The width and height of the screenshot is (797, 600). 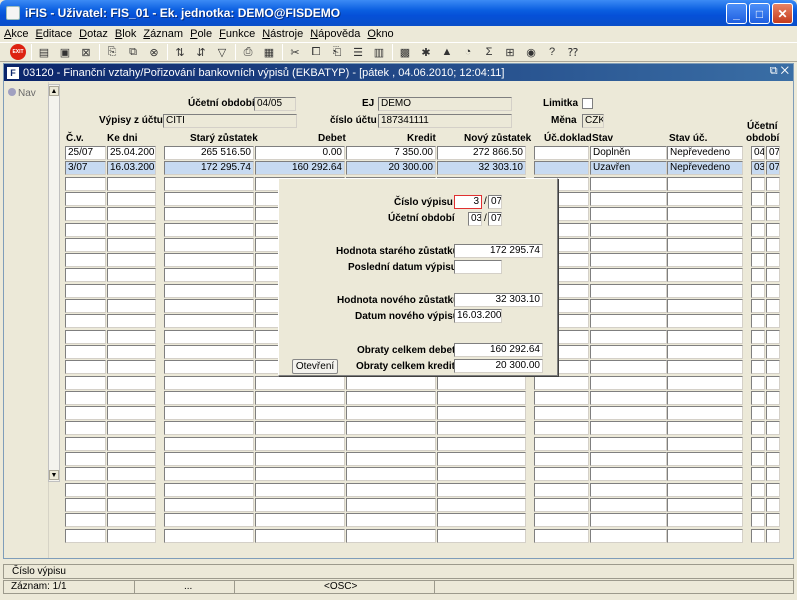 What do you see at coordinates (380, 34) in the screenshot?
I see `menu-okno: Okno` at bounding box center [380, 34].